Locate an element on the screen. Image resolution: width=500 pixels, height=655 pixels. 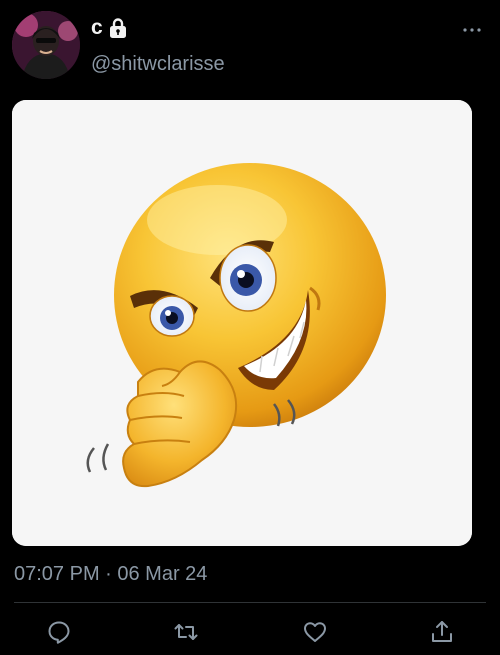
lock-icon is located at coordinates (117, 28).